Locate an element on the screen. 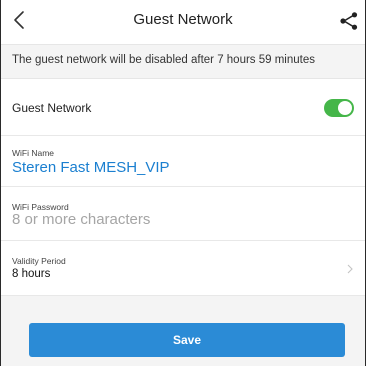 The width and height of the screenshot is (368, 366). page-title: Guest Network is located at coordinates (183, 19).